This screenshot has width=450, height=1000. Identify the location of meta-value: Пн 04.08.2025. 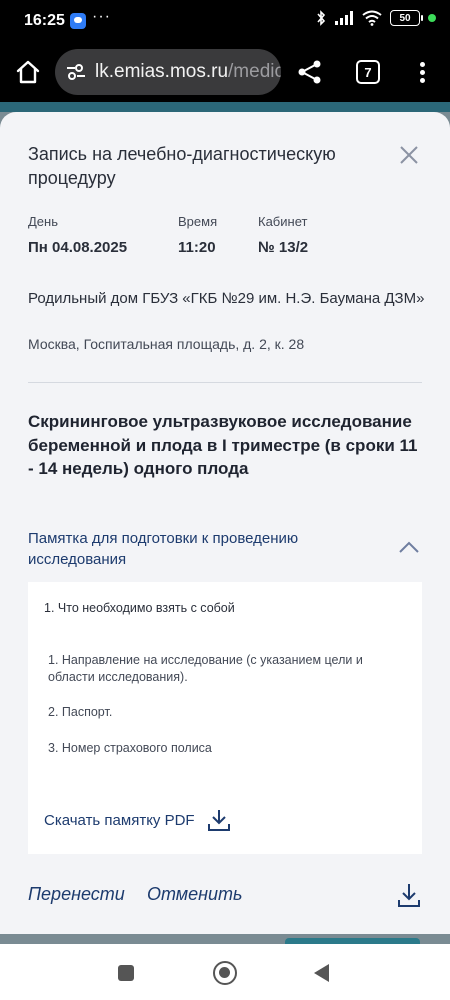
(78, 247).